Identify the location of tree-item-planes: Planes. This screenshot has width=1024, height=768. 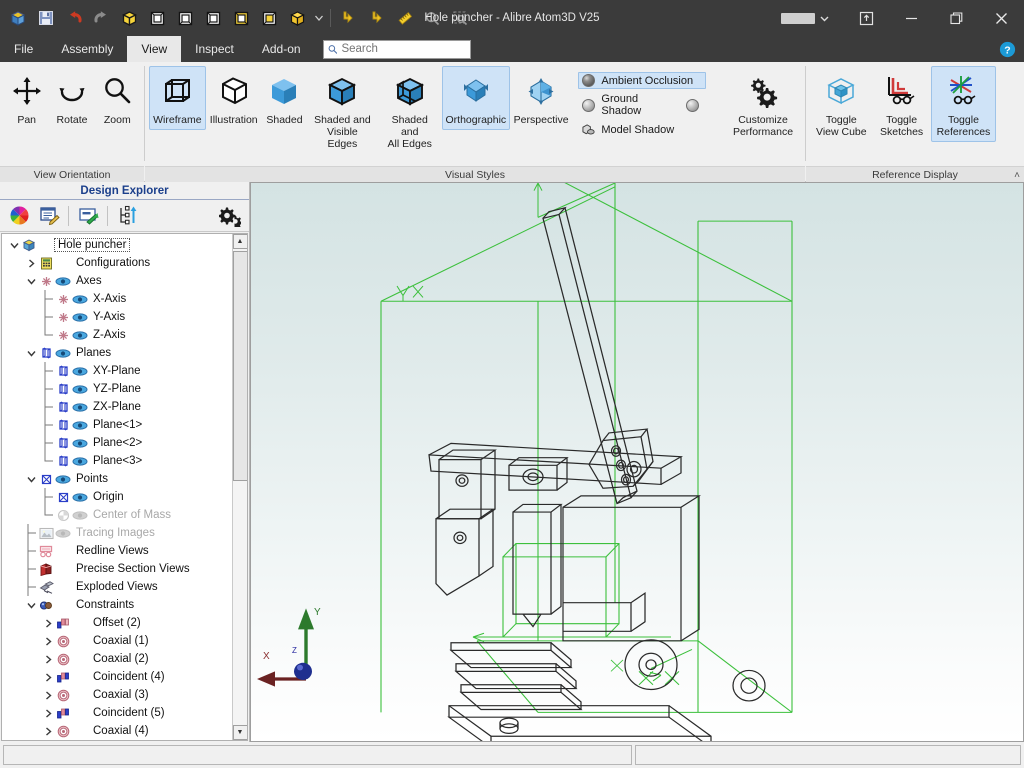
(117, 353).